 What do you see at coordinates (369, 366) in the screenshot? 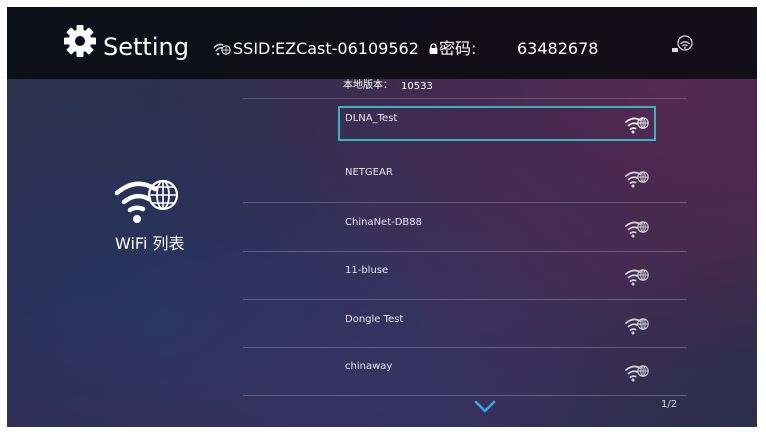
I see `wifi-name: chinaway` at bounding box center [369, 366].